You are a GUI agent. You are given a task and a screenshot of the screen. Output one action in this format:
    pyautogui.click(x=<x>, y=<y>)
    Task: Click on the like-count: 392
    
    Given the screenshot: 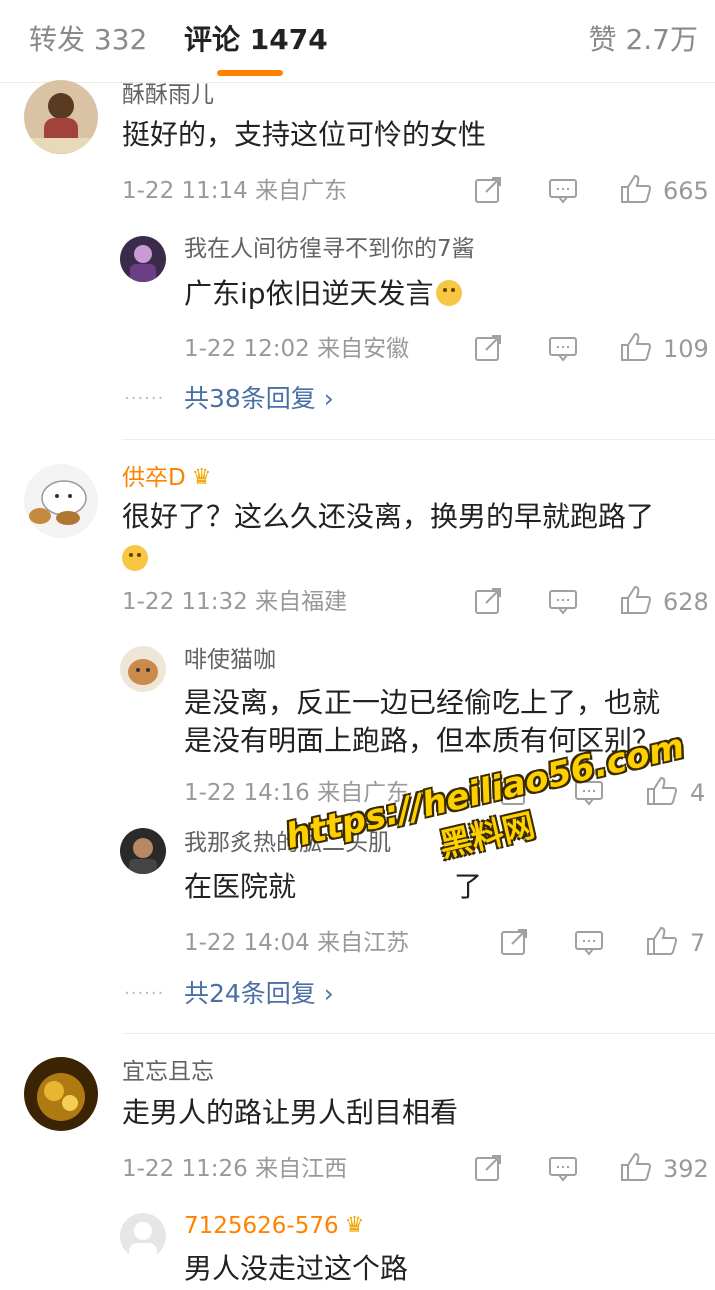 What is the action you would take?
    pyautogui.click(x=686, y=1169)
    